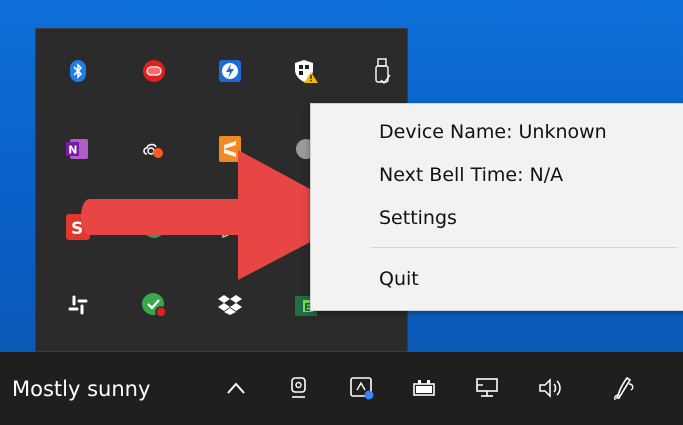 The image size is (683, 425). I want to click on menu-item-quit: Quit, so click(497, 279).